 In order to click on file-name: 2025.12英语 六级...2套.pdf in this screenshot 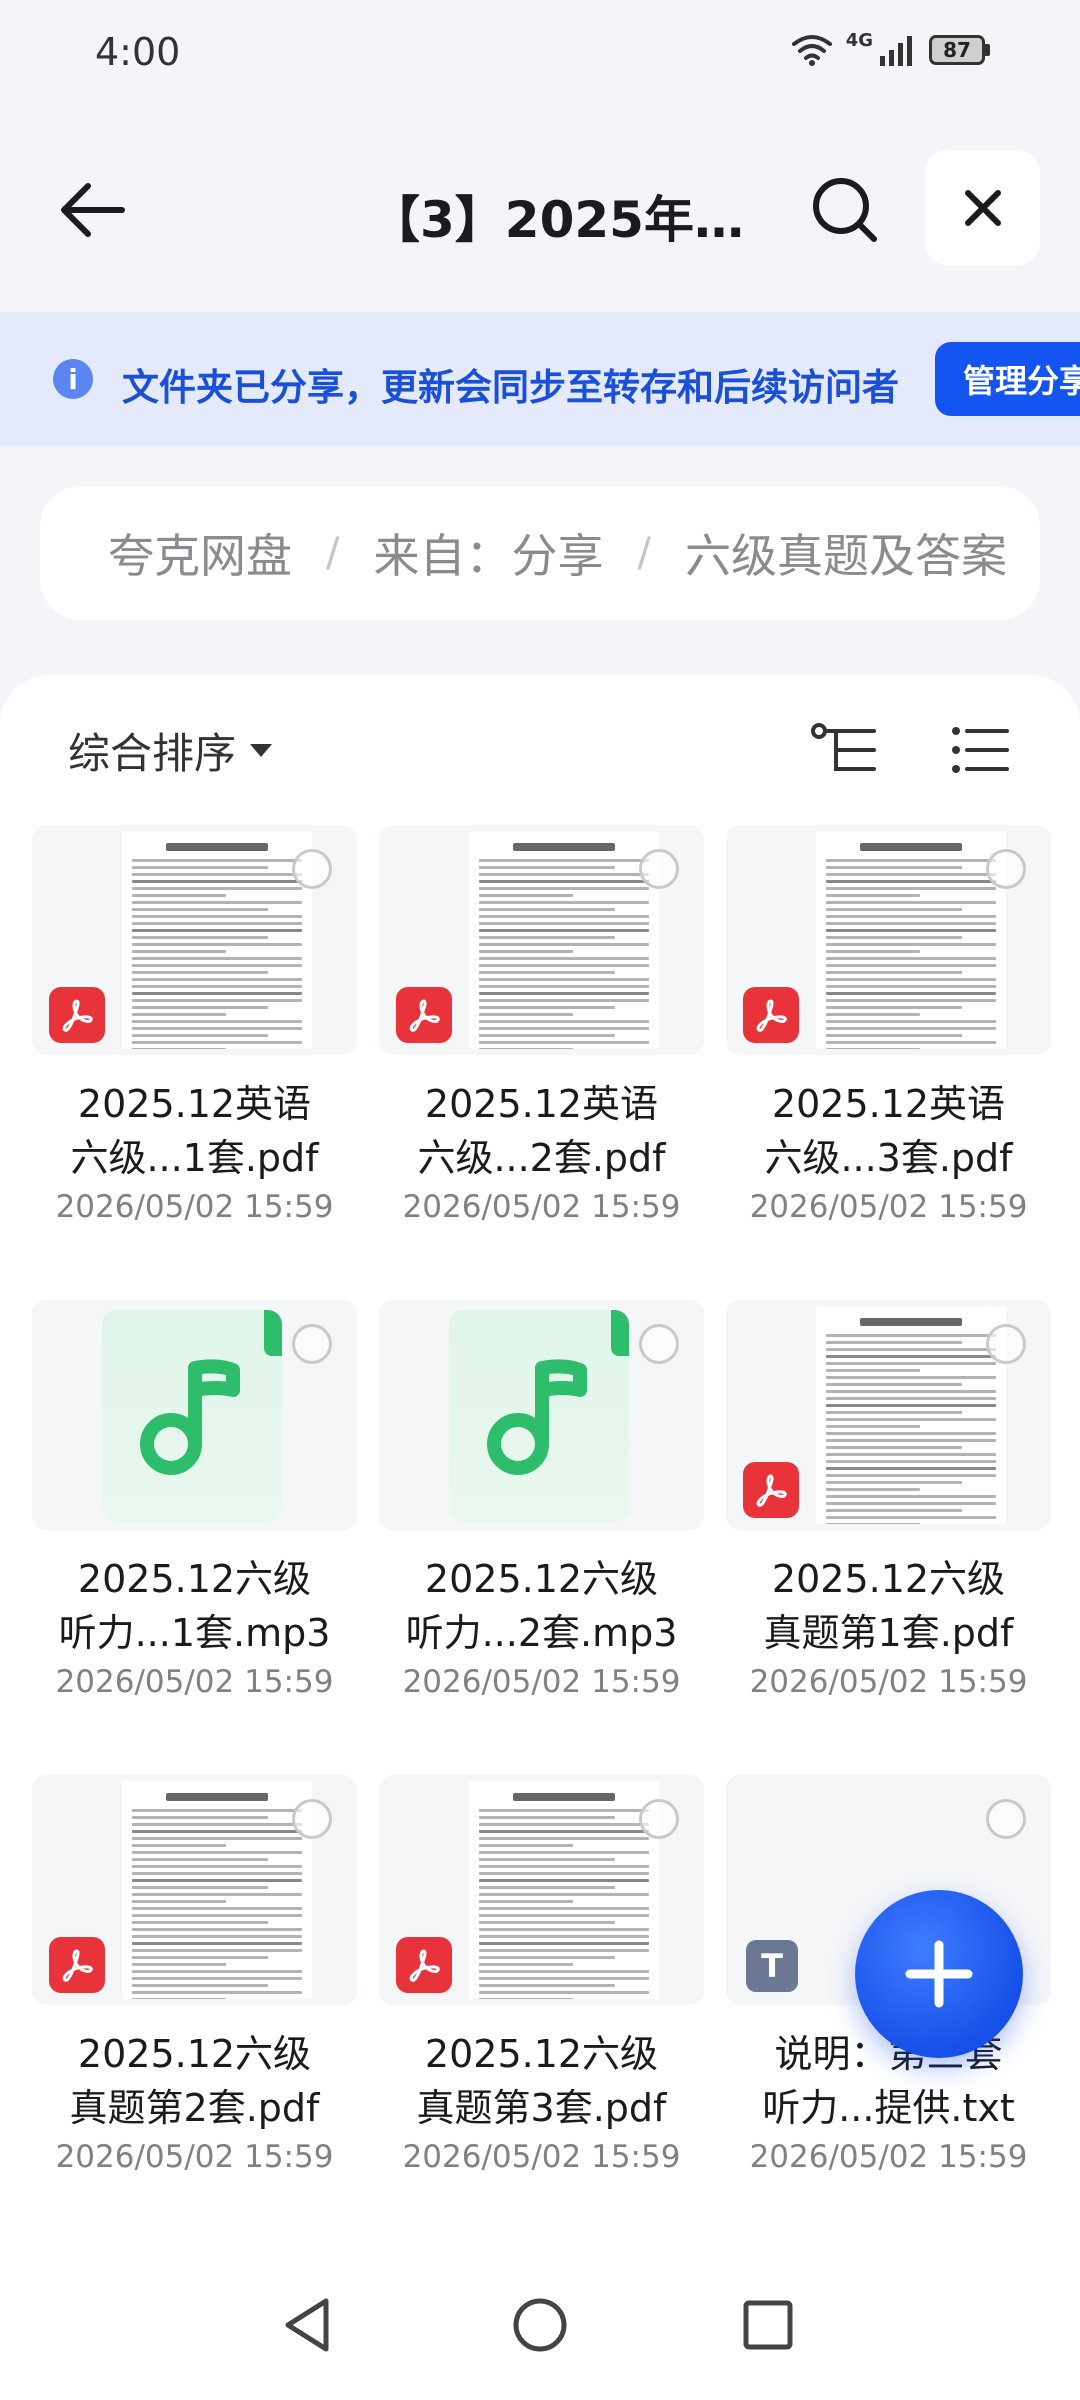, I will do `click(541, 1131)`.